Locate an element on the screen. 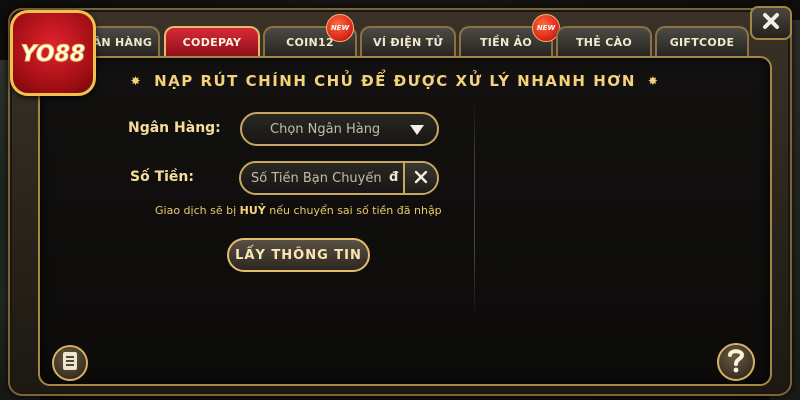  logo: YO88 is located at coordinates (53, 53).